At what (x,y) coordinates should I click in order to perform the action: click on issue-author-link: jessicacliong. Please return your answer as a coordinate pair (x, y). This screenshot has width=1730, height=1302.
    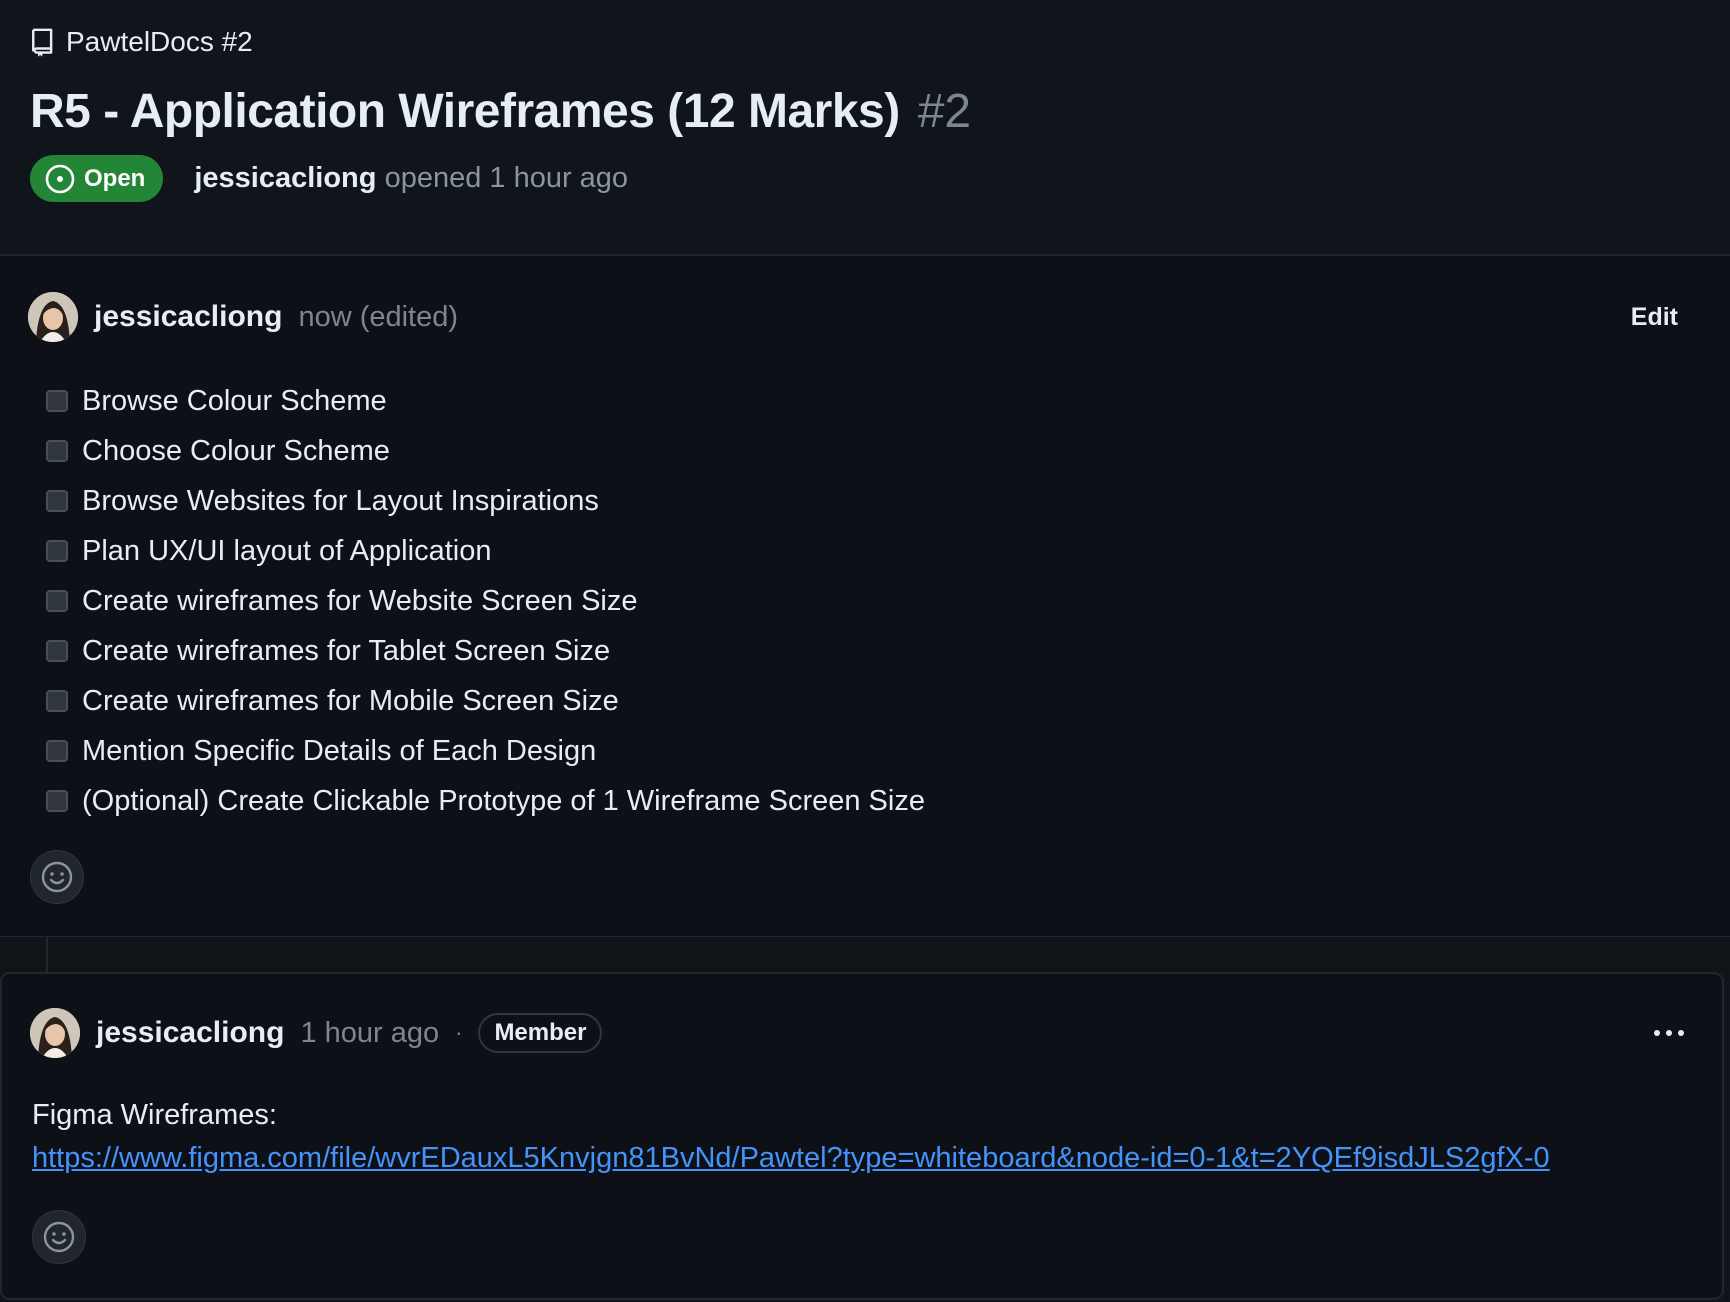
    Looking at the image, I should click on (285, 178).